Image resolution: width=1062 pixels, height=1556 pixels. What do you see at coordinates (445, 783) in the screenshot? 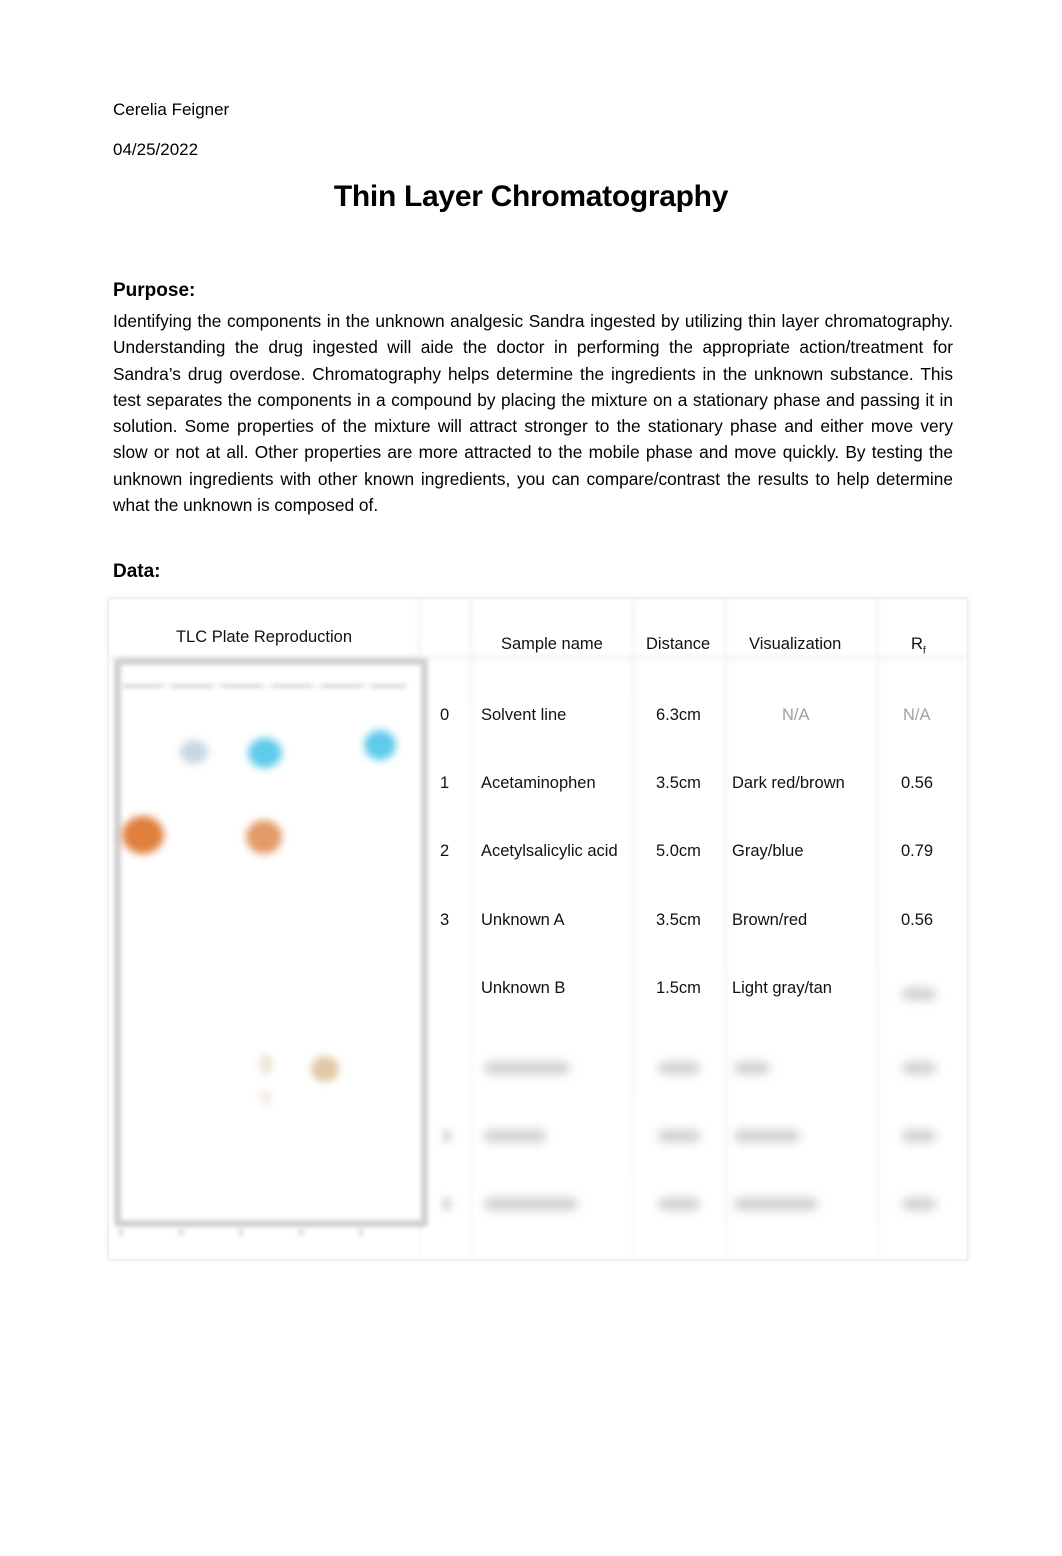
I see `row-index: 1` at bounding box center [445, 783].